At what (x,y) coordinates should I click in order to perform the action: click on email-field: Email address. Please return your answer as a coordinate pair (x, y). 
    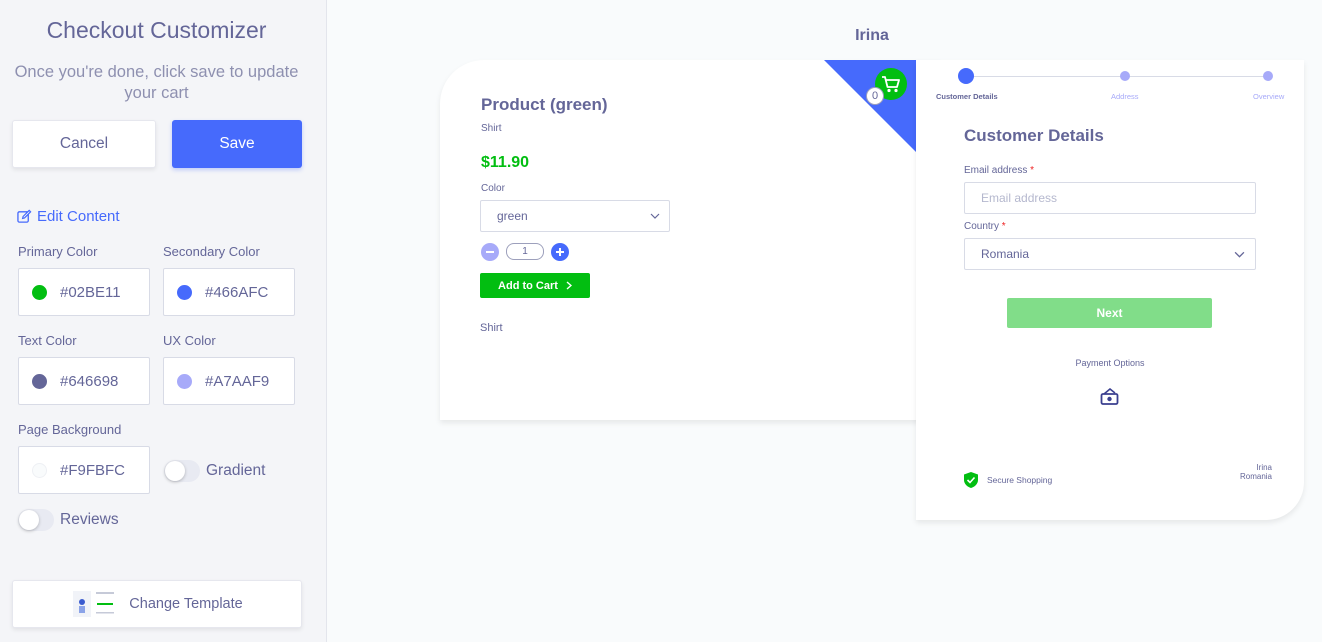
    Looking at the image, I should click on (1110, 198).